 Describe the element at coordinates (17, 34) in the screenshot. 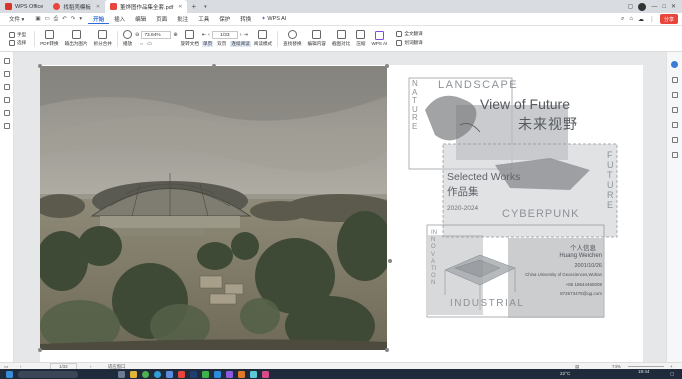

I see `hand-tool-button: 手型` at that location.